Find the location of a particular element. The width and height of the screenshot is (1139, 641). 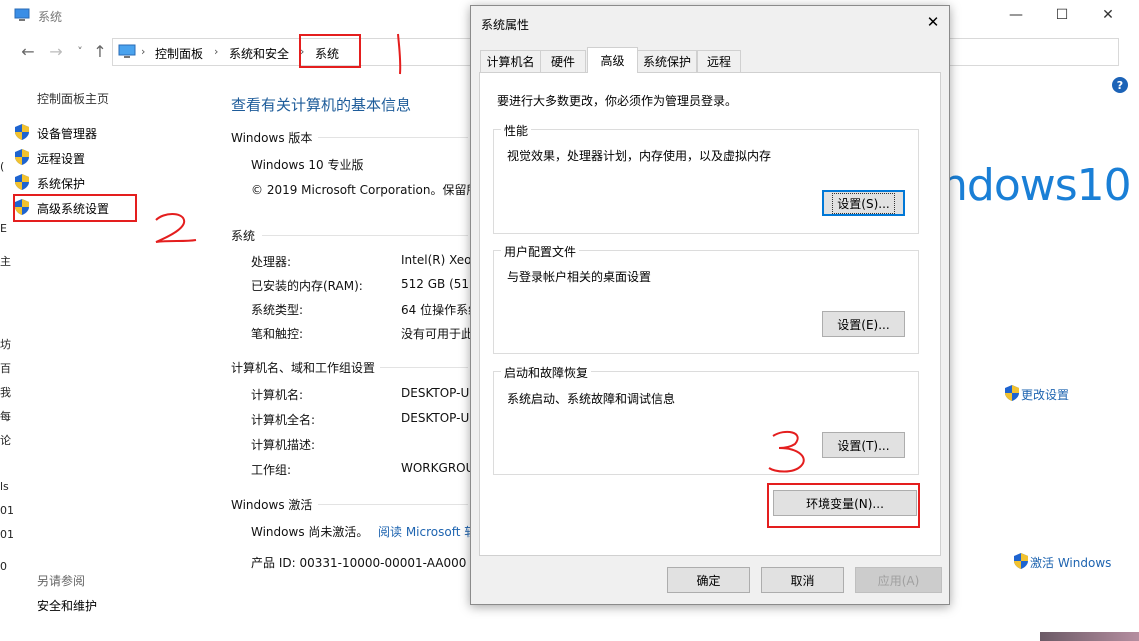

computer-icon is located at coordinates (22, 14).